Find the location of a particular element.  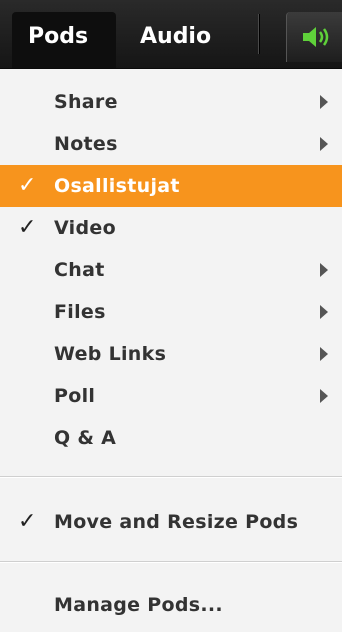

menu-item-poll: Poll is located at coordinates (171, 396).